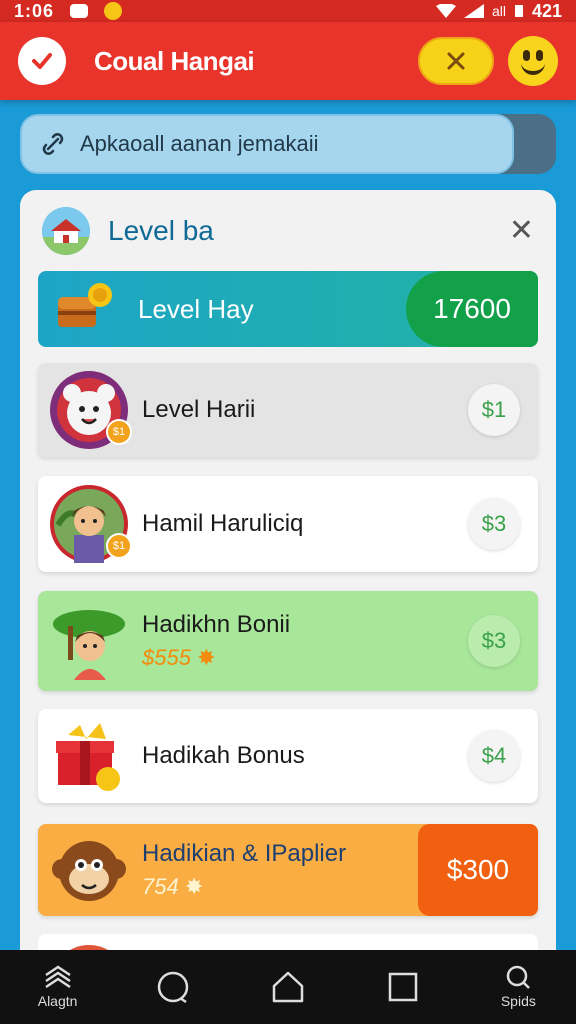 The image size is (576, 1024). What do you see at coordinates (57, 977) in the screenshot?
I see `home-layers-icon` at bounding box center [57, 977].